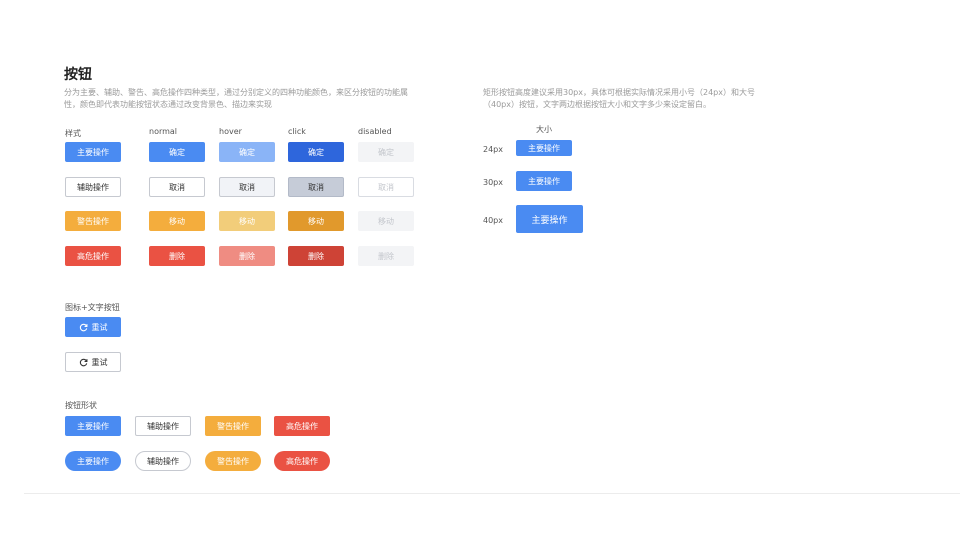 Image resolution: width=960 pixels, height=540 pixels. I want to click on pill-aux-button: 辅助操作, so click(163, 461).